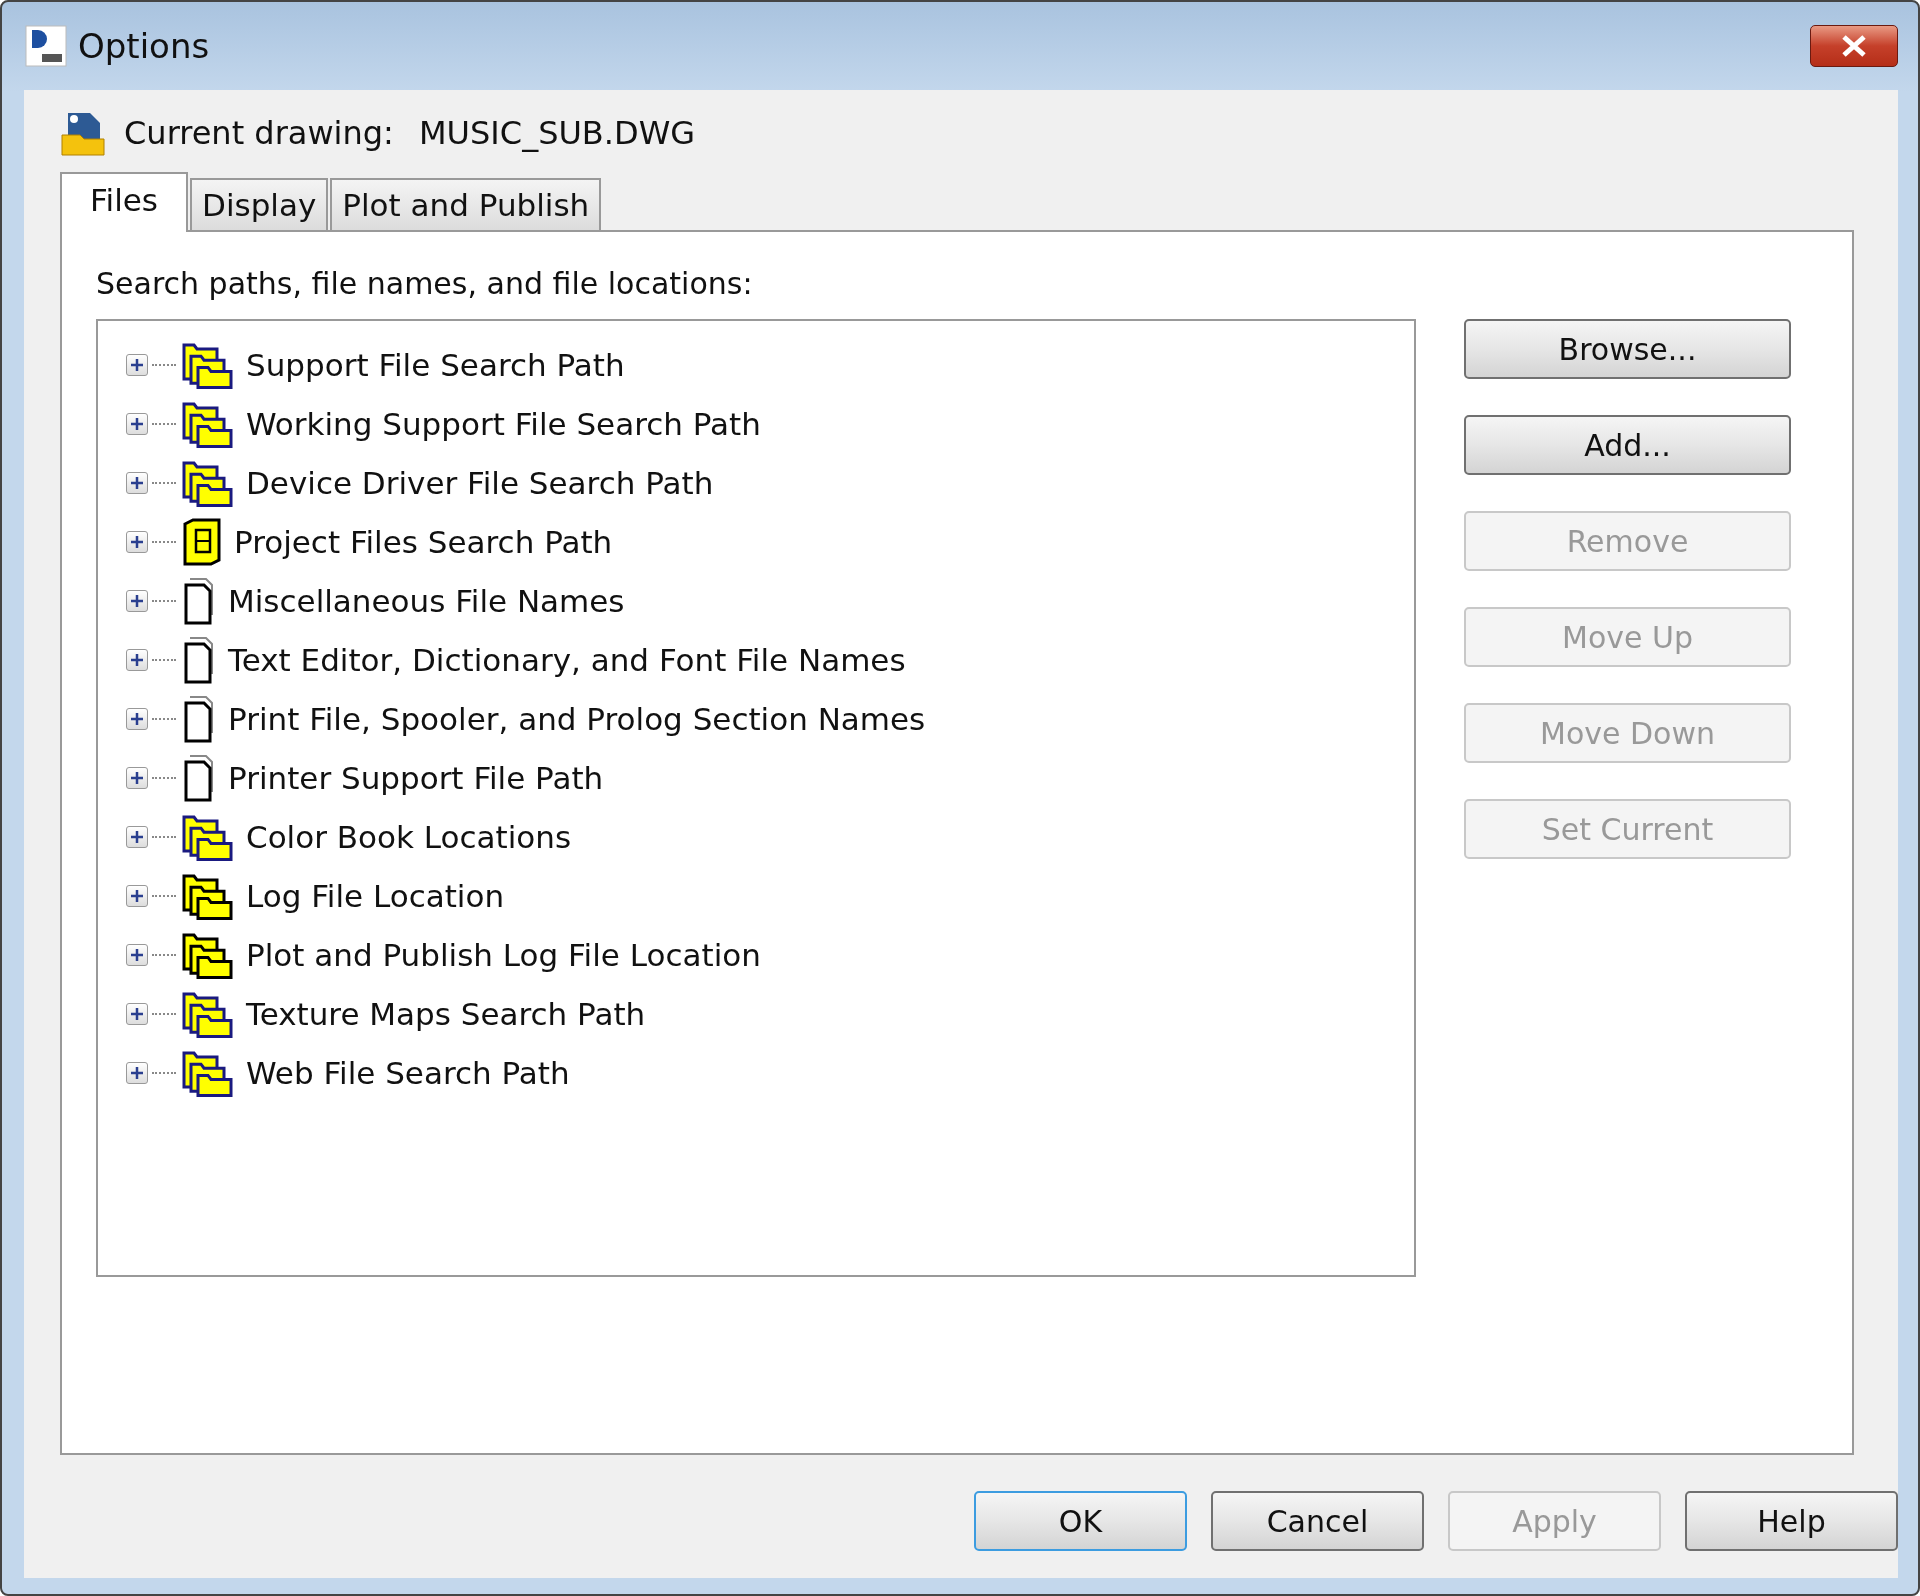 The height and width of the screenshot is (1596, 1920). I want to click on tab: Plot and Publish, so click(466, 204).